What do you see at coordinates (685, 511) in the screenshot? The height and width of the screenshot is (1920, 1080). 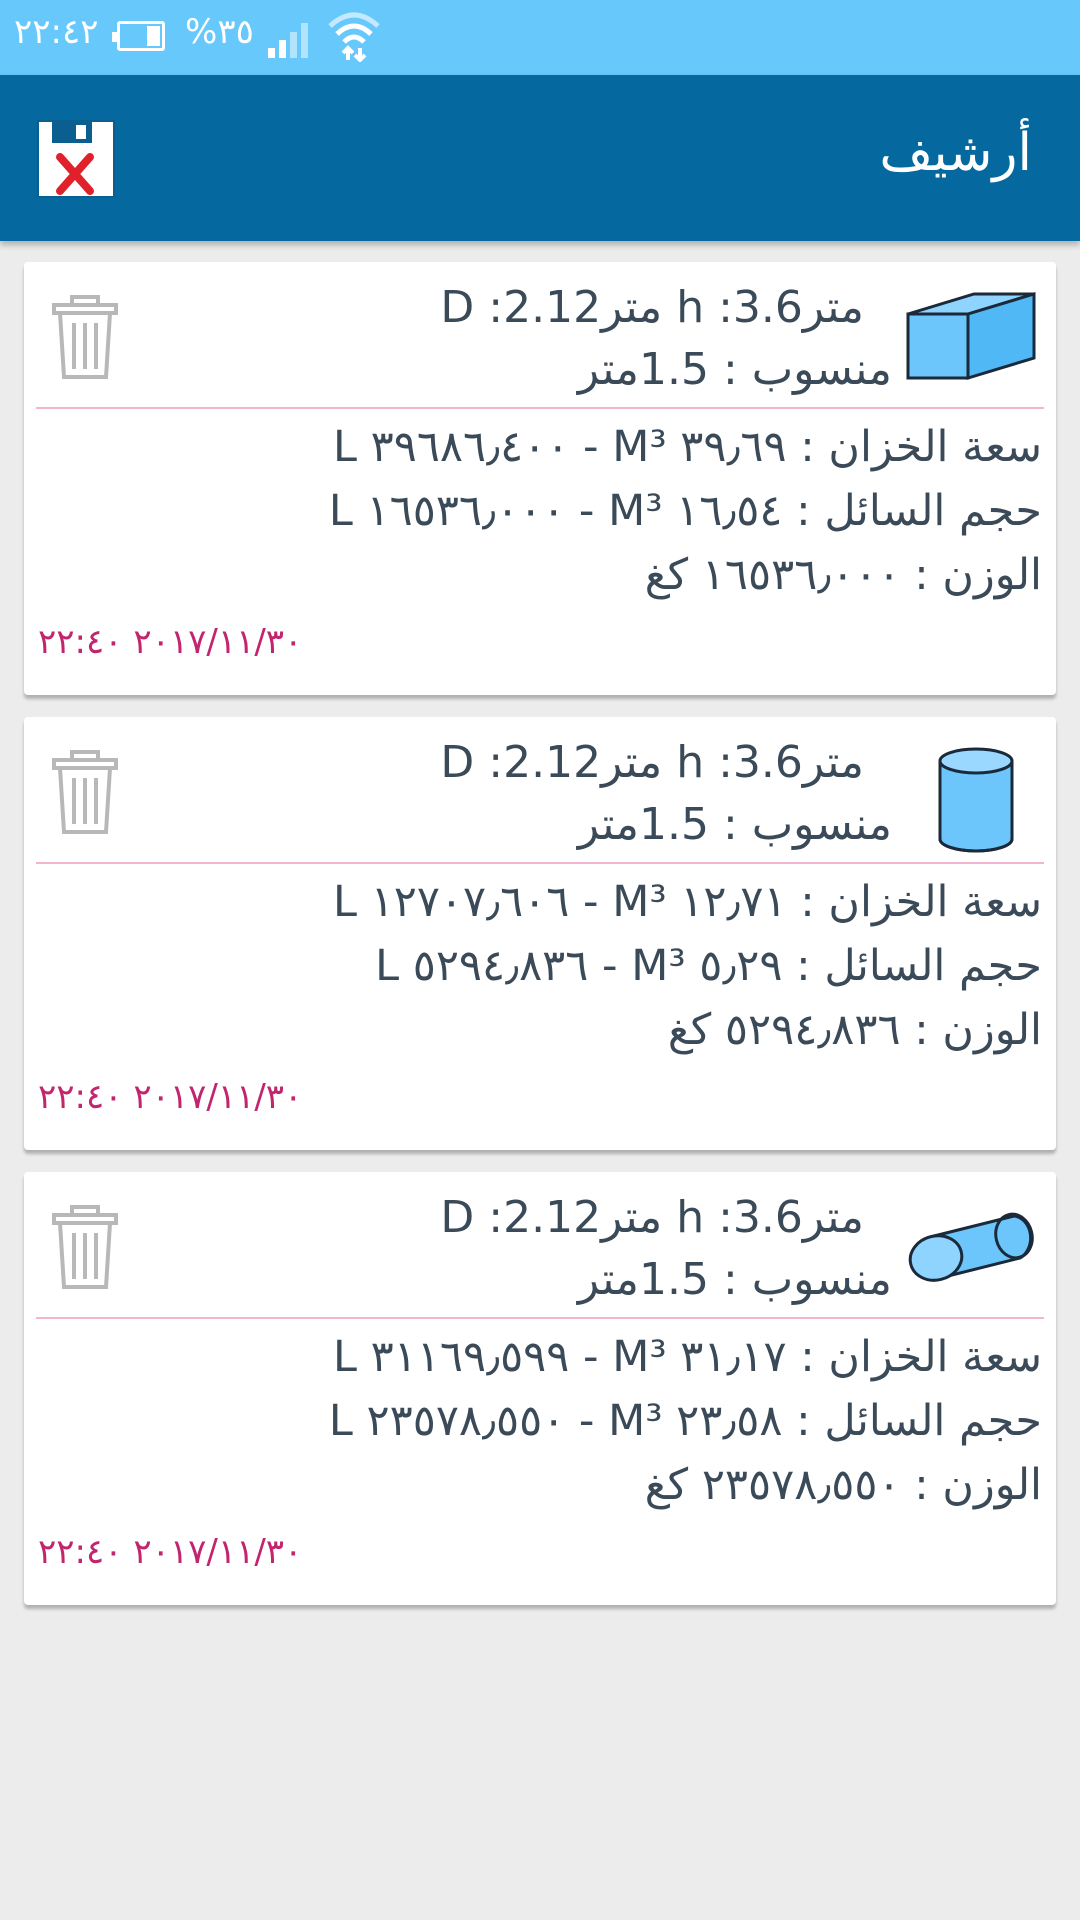 I see `liquid-volume: حجم السائل : ١٦٫٥٤ M³ - ١٦٥٣٦٫٠٠٠ L` at bounding box center [685, 511].